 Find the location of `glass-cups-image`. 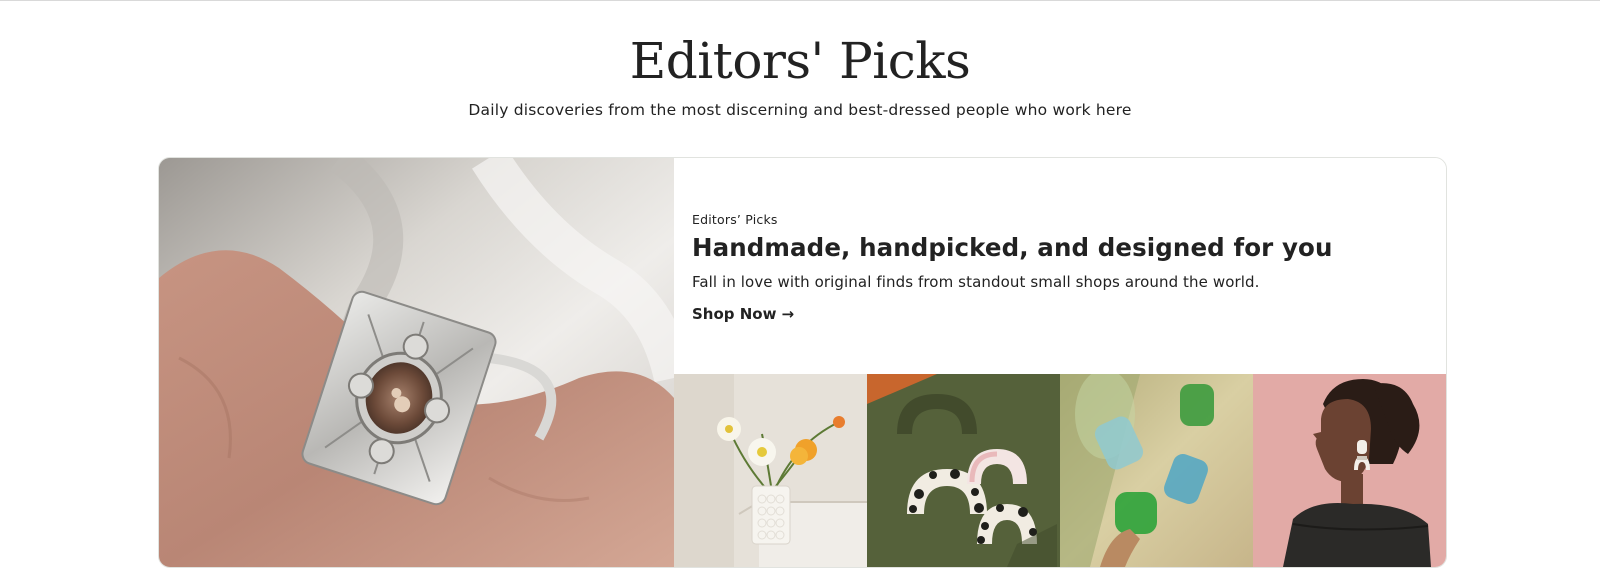

glass-cups-image is located at coordinates (1156, 470).